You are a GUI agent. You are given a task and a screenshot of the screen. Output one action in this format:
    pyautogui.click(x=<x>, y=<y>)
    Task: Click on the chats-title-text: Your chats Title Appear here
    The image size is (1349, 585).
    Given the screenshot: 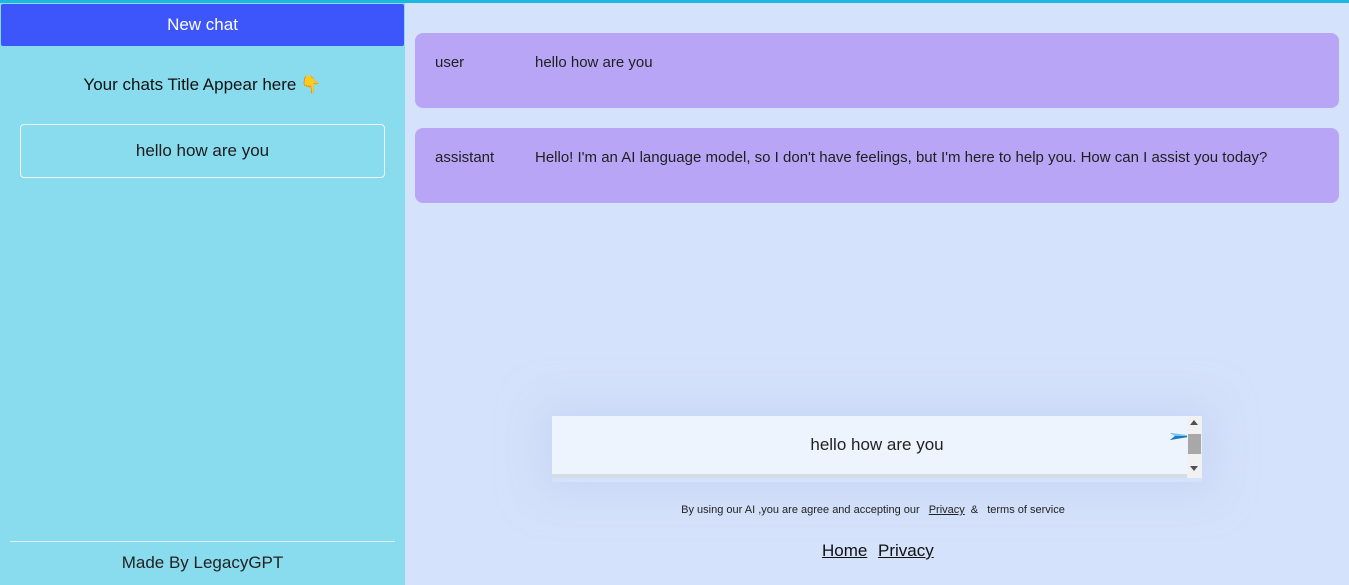 What is the action you would take?
    pyautogui.click(x=190, y=84)
    